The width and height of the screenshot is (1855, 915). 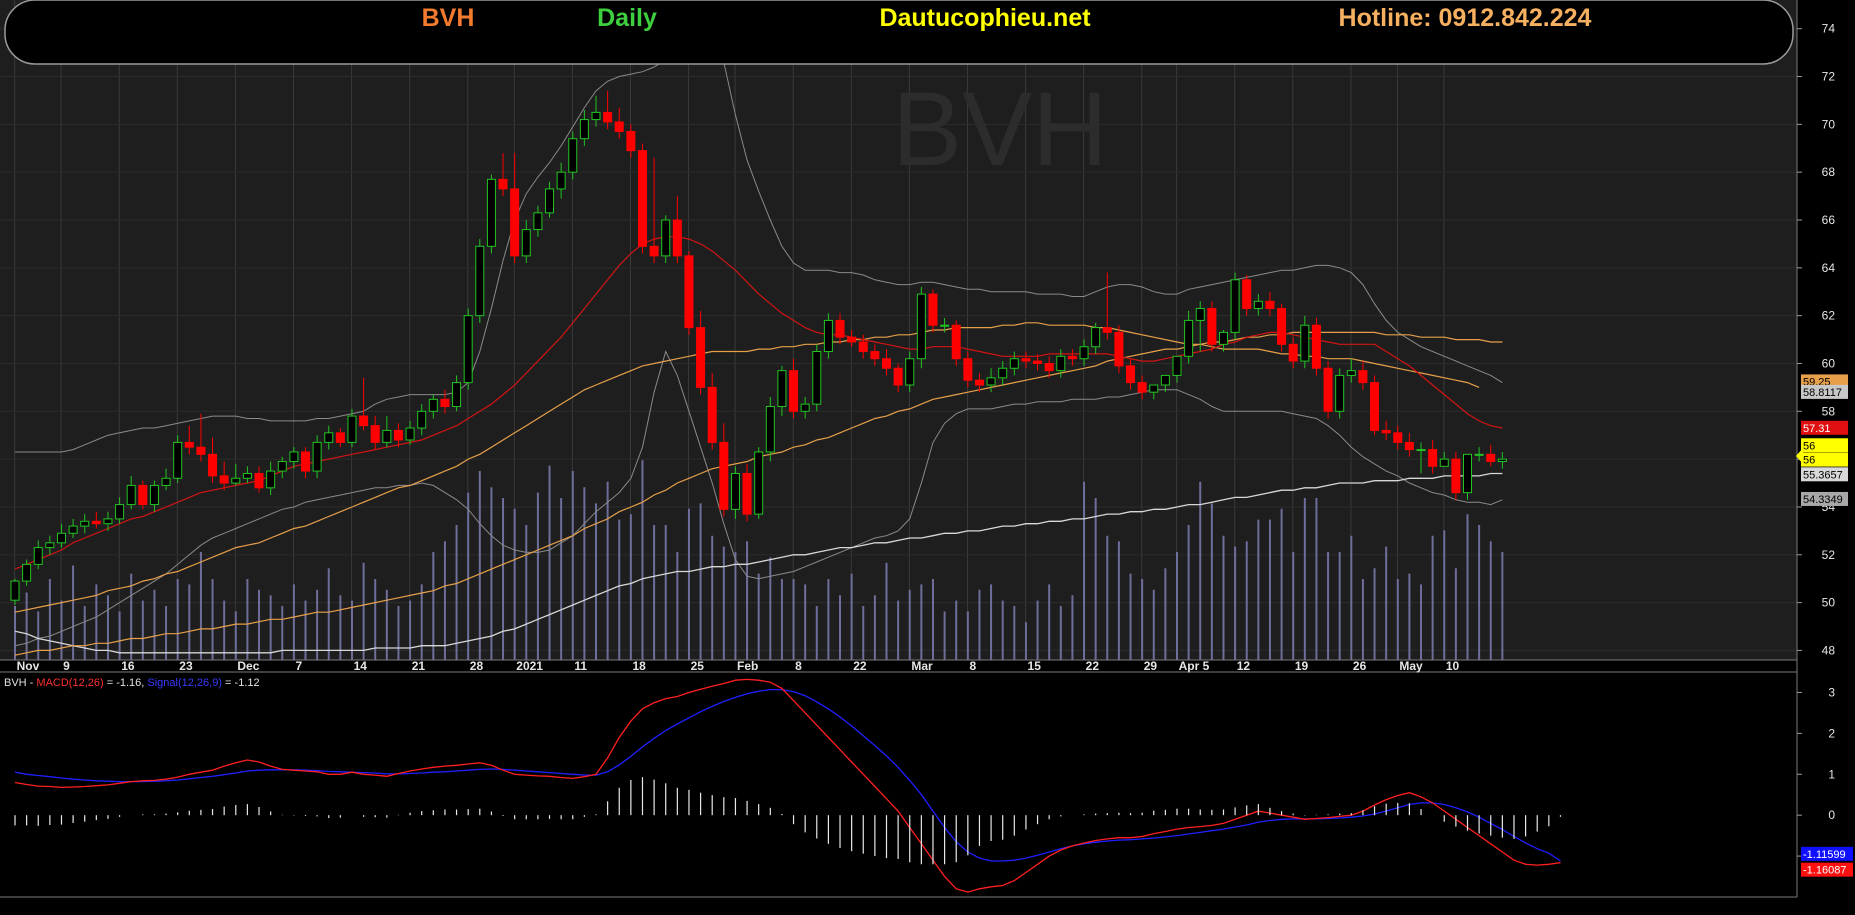 I want to click on macd-legend-signal: Signal(12,26,9), so click(x=184, y=683).